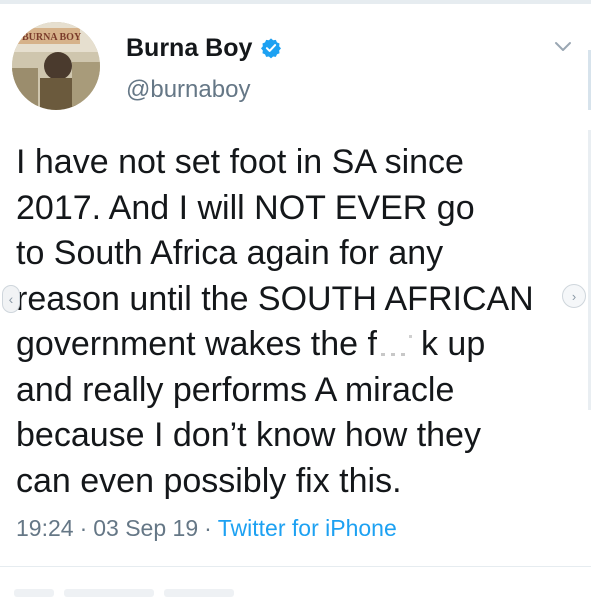 The image size is (591, 602). I want to click on carousel-prev-button: ‹, so click(11, 299).